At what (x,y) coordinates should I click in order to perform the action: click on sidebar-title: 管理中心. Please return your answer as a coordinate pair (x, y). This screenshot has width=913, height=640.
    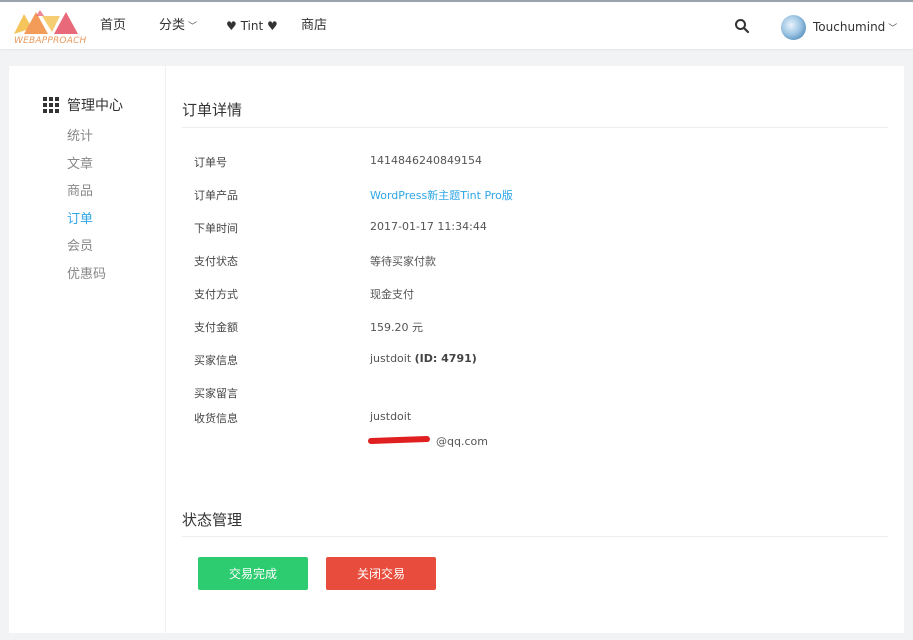
    Looking at the image, I should click on (83, 105).